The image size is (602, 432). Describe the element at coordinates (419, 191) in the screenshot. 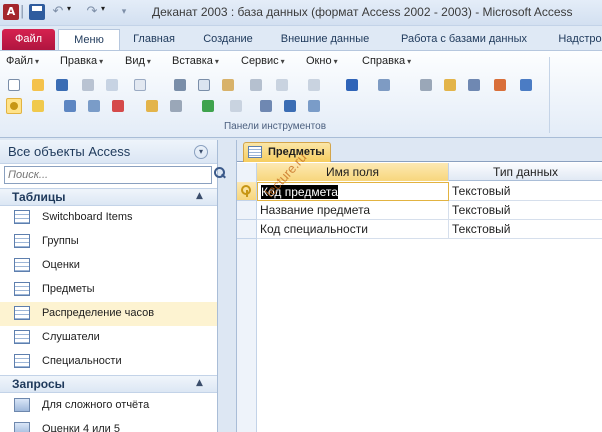

I see `table-row: Код предмета Текстовый` at that location.